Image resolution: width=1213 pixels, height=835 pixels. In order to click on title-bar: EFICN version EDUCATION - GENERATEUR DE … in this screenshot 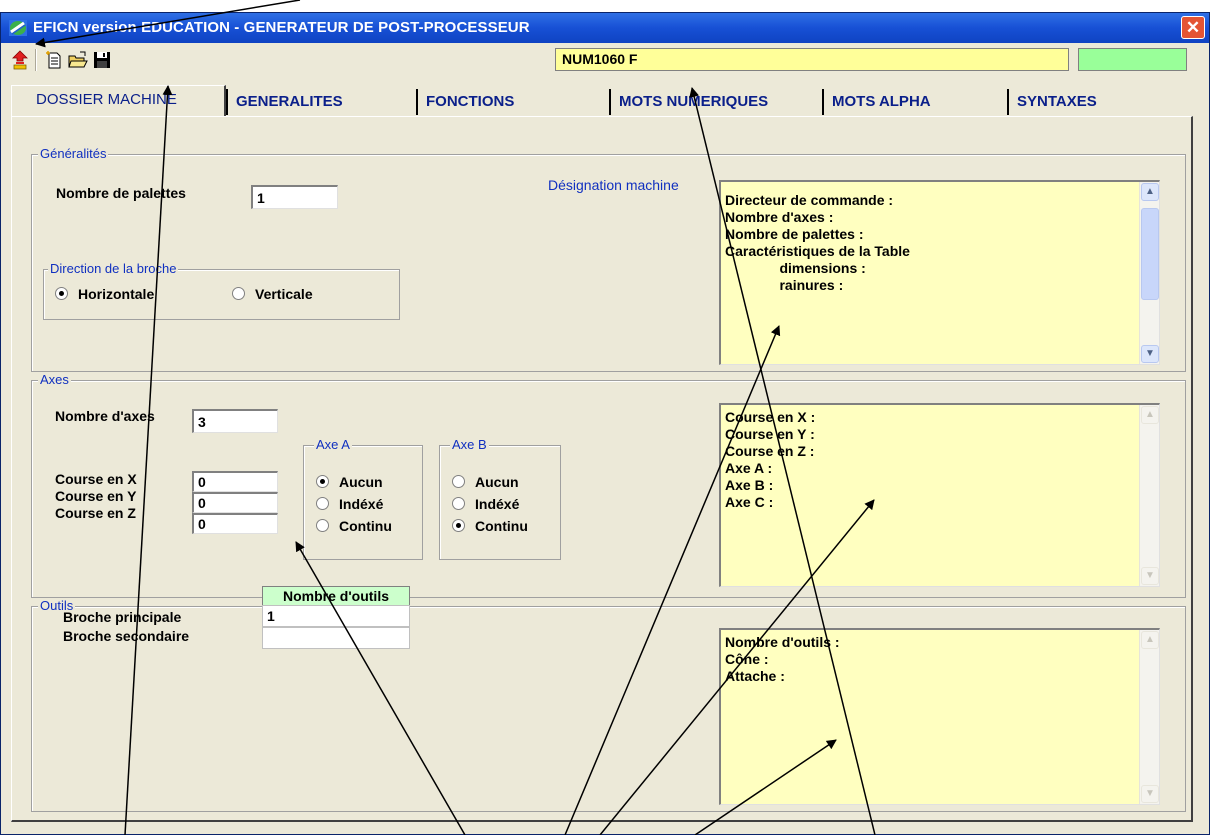, I will do `click(605, 28)`.